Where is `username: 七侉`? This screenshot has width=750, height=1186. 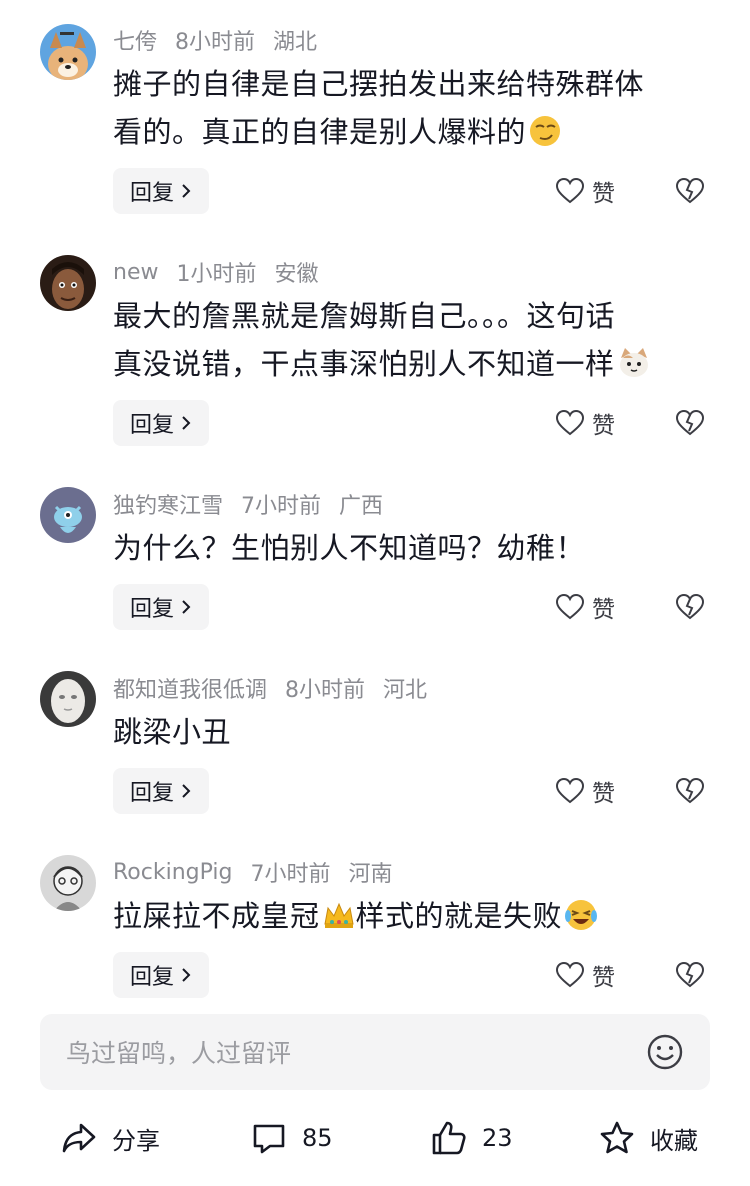
username: 七侉 is located at coordinates (135, 40).